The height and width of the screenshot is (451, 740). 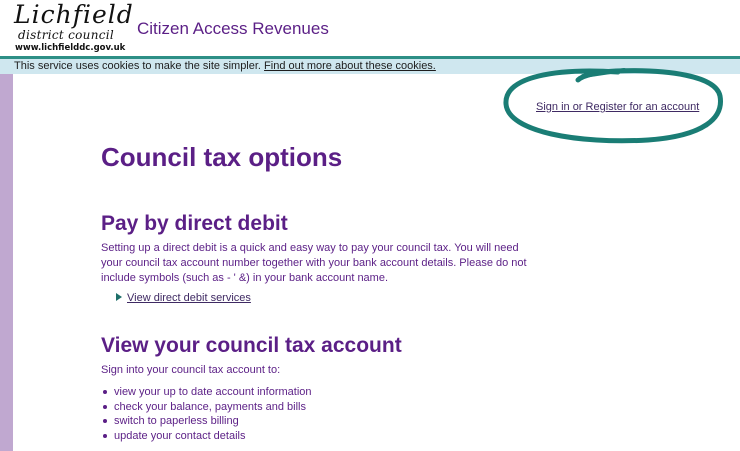 What do you see at coordinates (617, 107) in the screenshot?
I see `signin-register-link: Sign in or Register for an account` at bounding box center [617, 107].